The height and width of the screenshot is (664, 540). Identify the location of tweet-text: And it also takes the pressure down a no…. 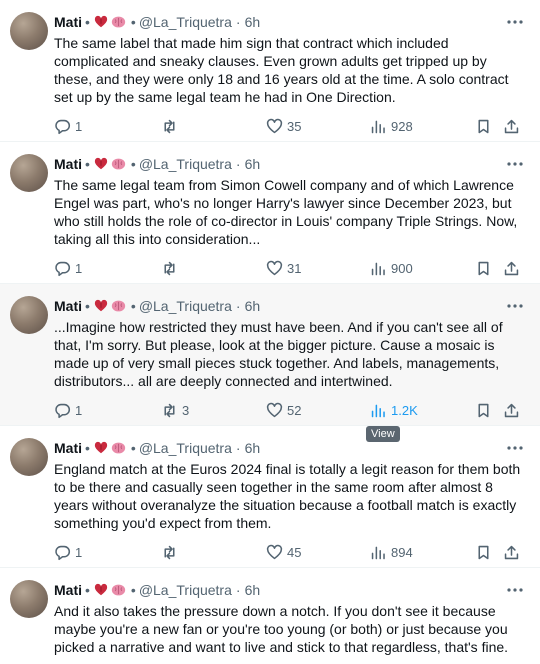
(281, 629).